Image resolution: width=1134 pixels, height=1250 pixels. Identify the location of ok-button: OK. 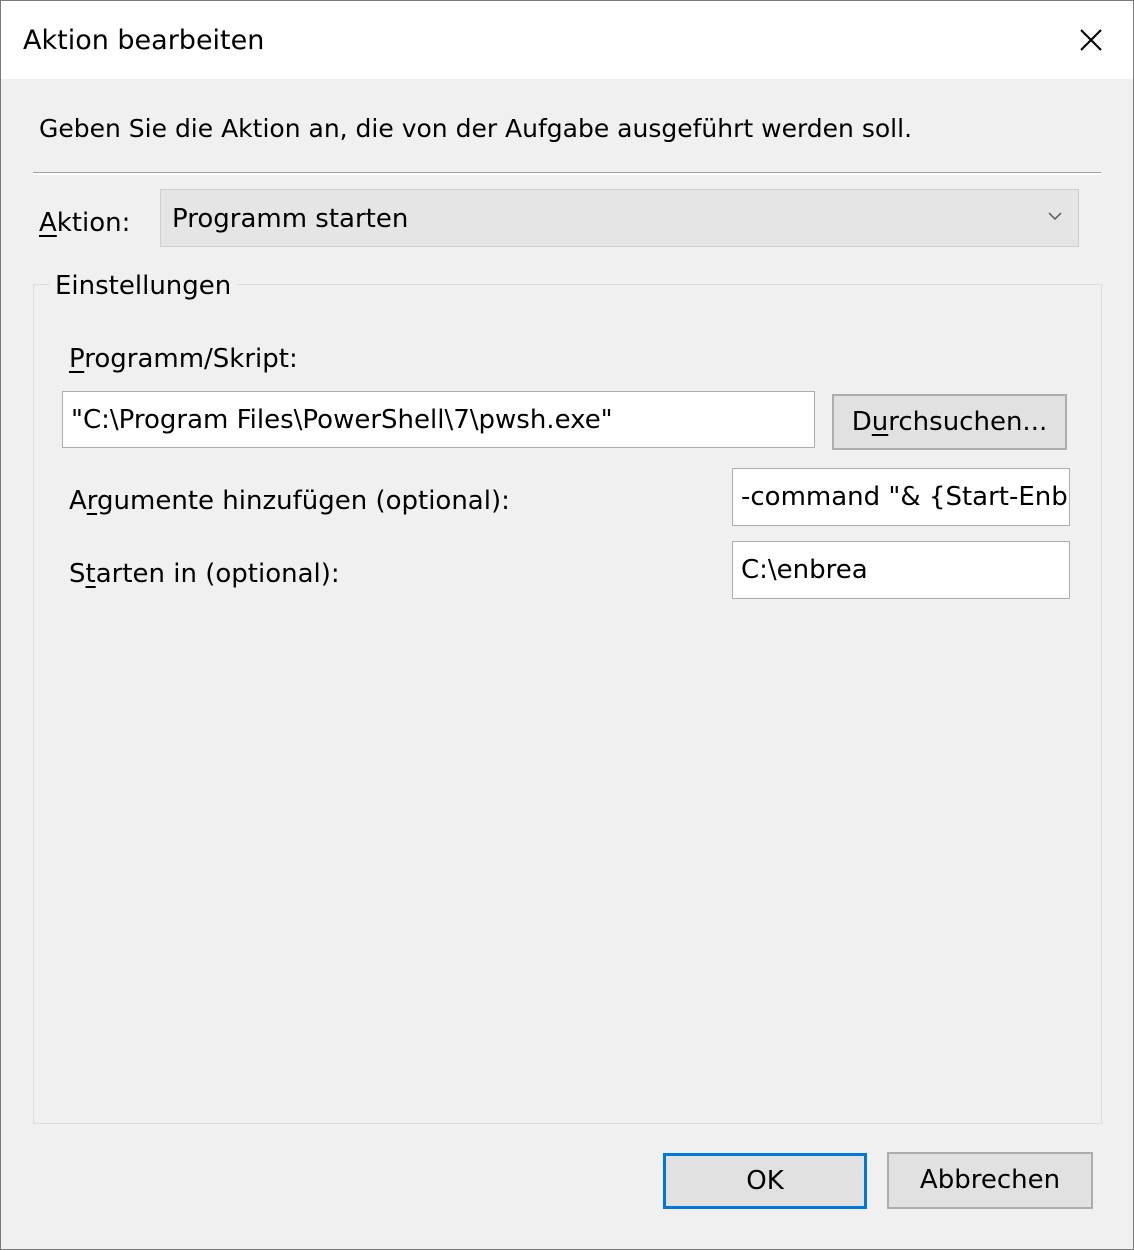
(765, 1181).